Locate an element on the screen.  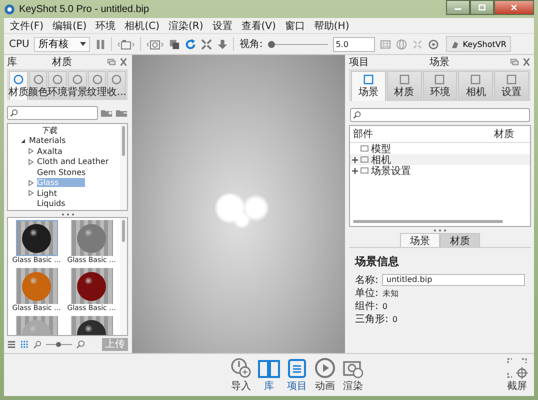
library-tab: 环境 is located at coordinates (58, 85).